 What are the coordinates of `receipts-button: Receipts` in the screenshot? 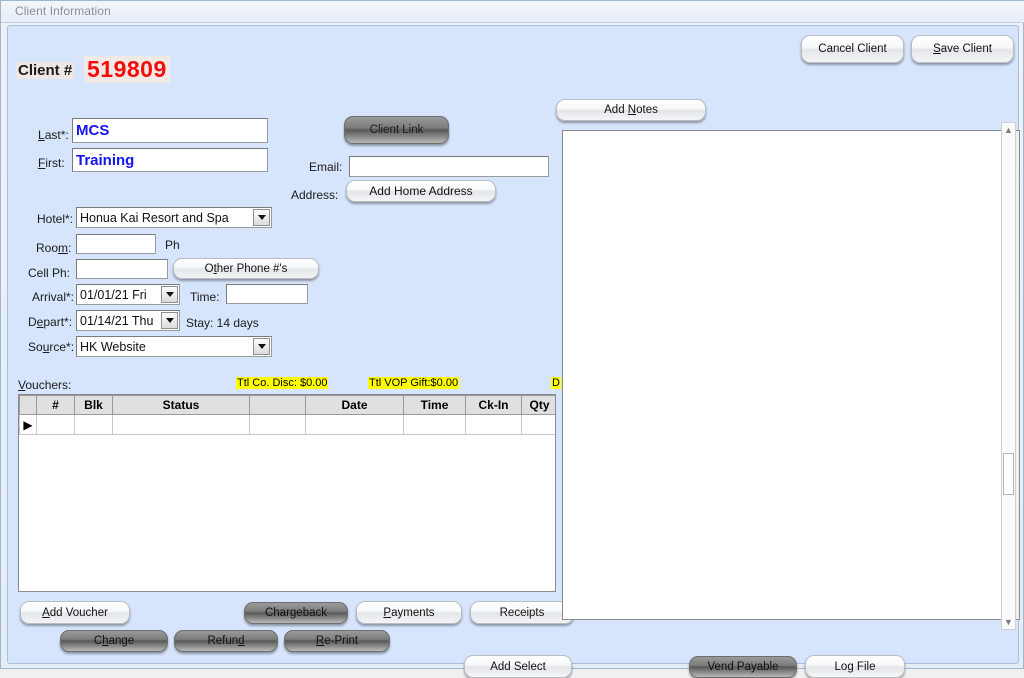 It's located at (522, 612).